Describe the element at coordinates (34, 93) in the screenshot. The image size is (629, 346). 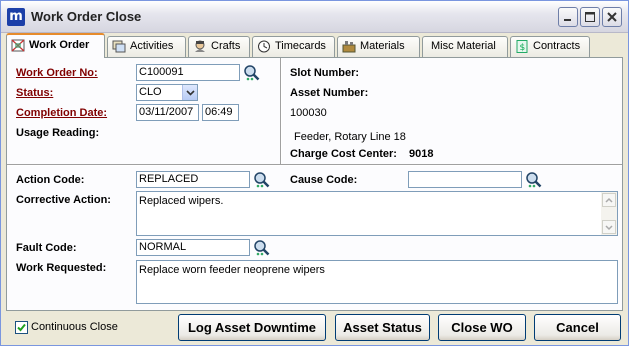
I see `status-label: Status:` at that location.